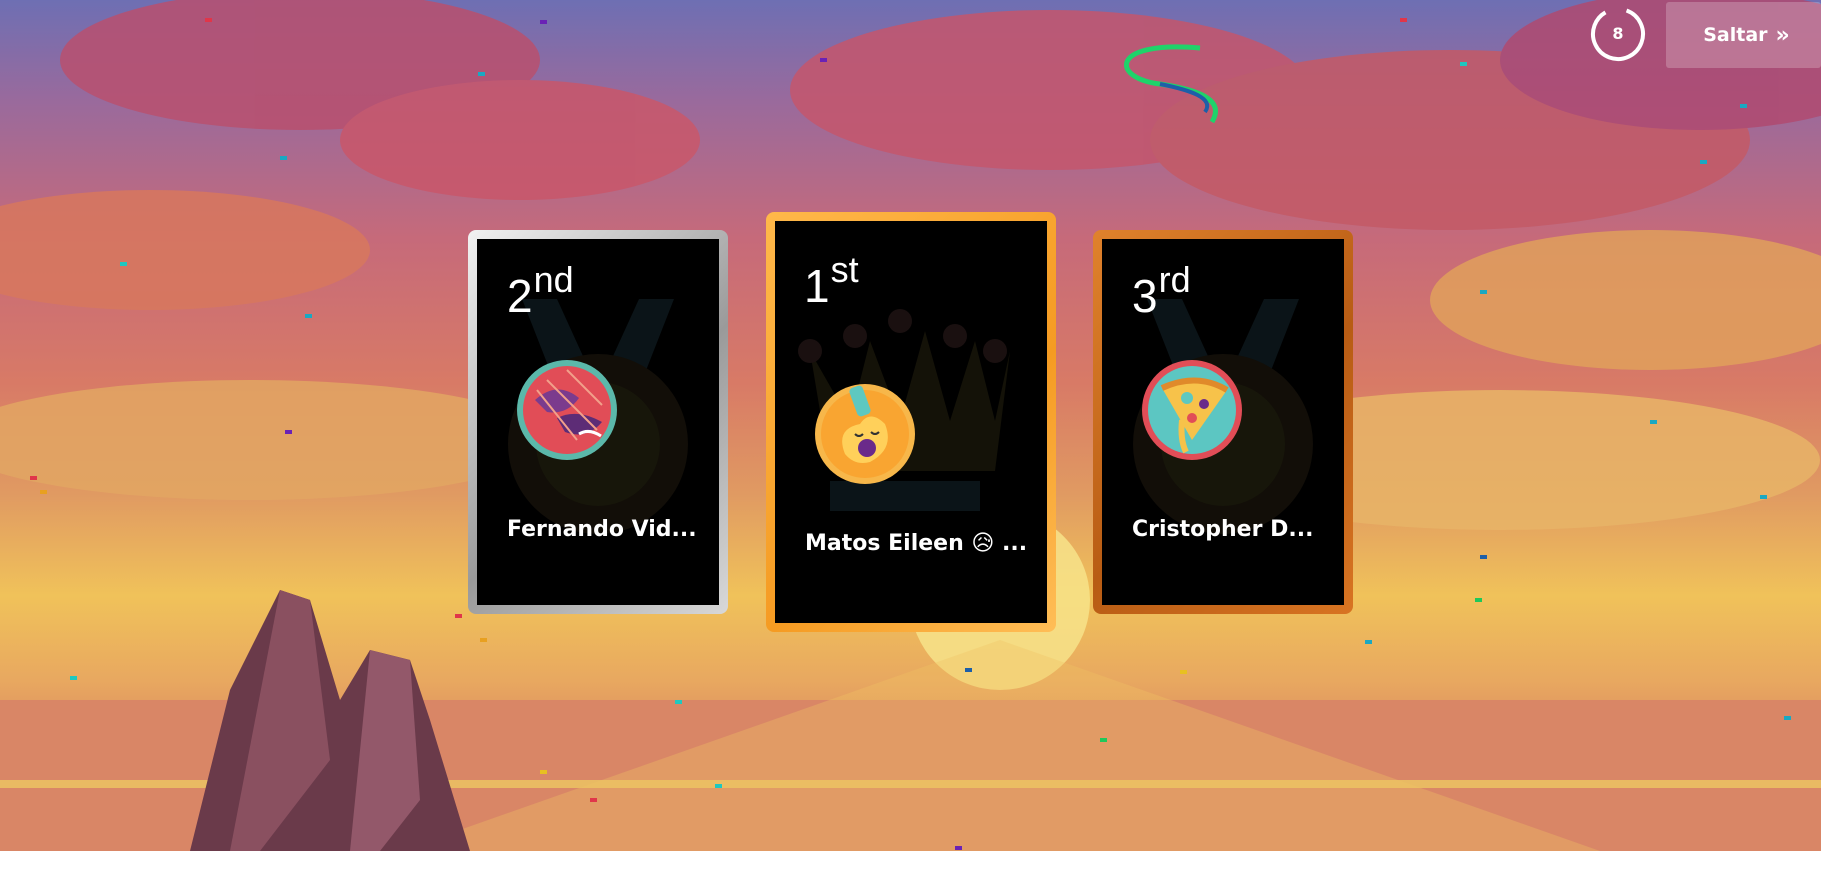  I want to click on countdown-timer: 8, so click(1618, 34).